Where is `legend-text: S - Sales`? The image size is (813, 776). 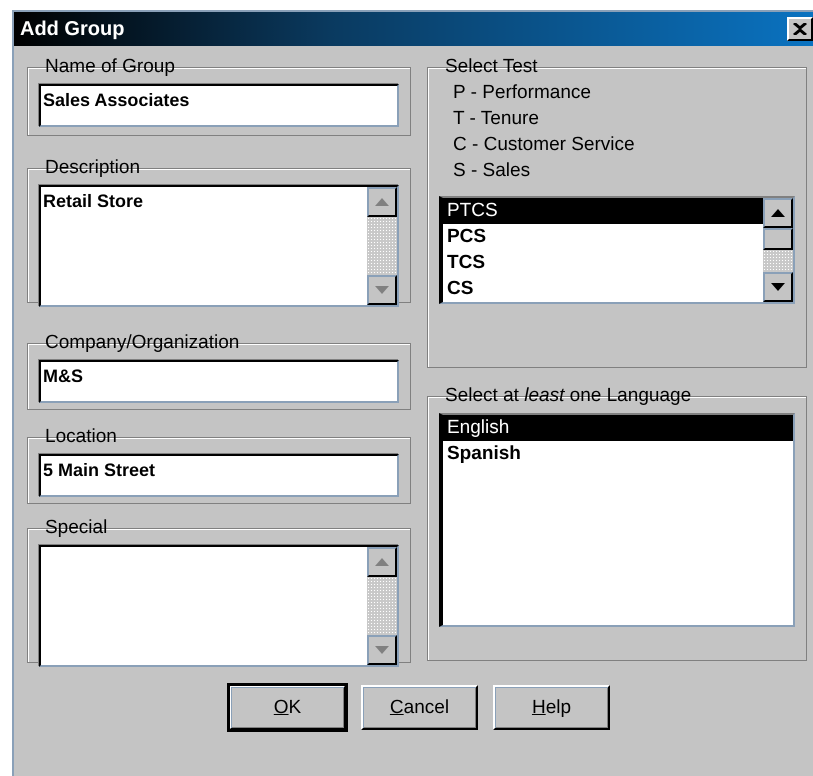 legend-text: S - Sales is located at coordinates (492, 171).